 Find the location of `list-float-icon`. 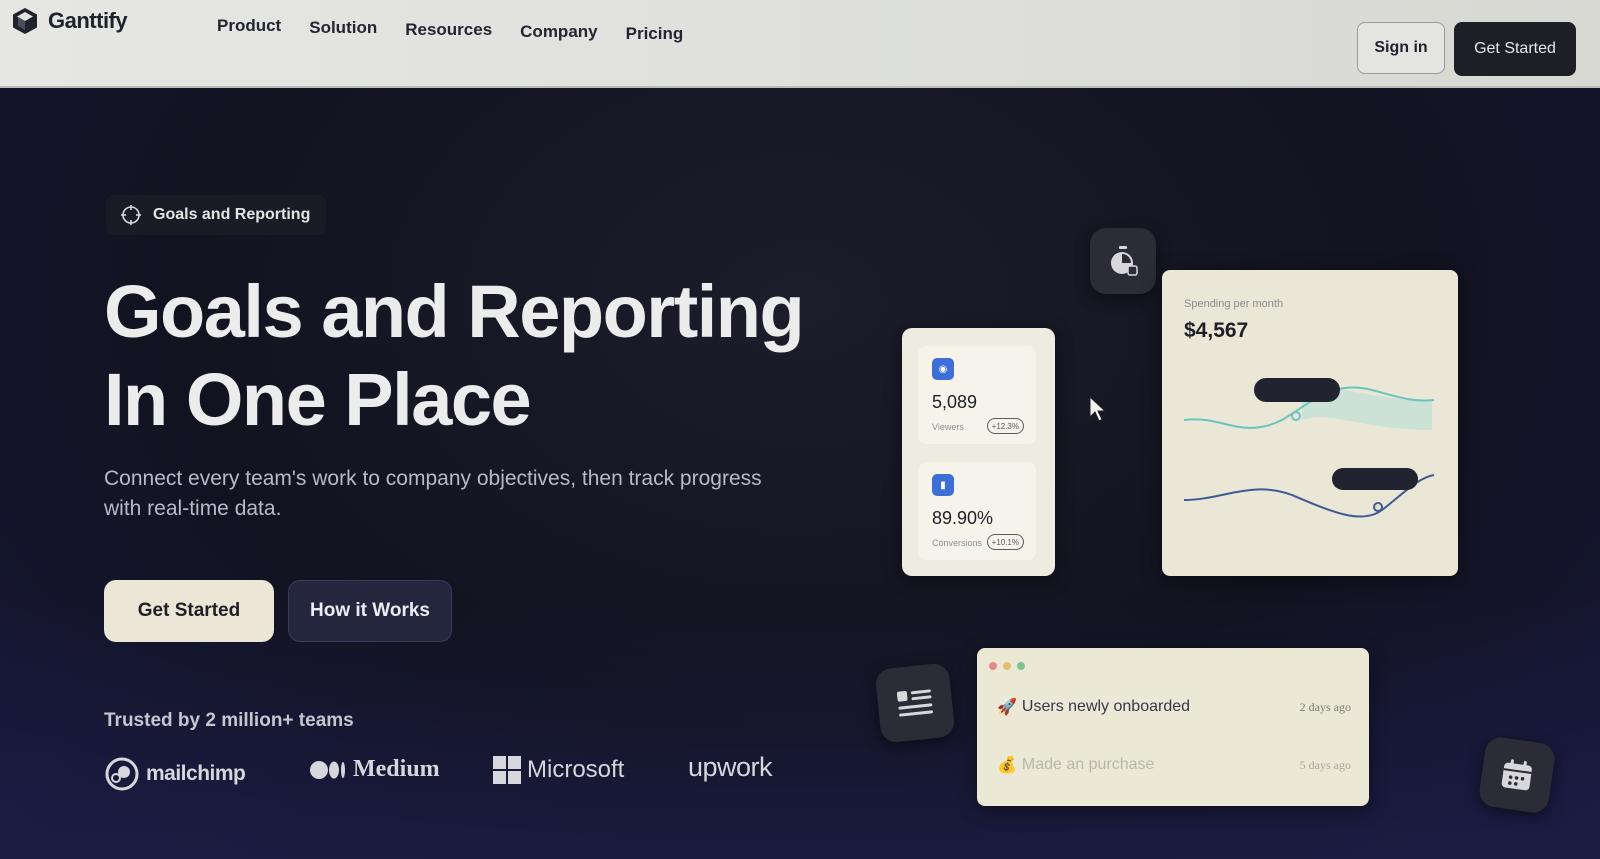

list-float-icon is located at coordinates (915, 703).